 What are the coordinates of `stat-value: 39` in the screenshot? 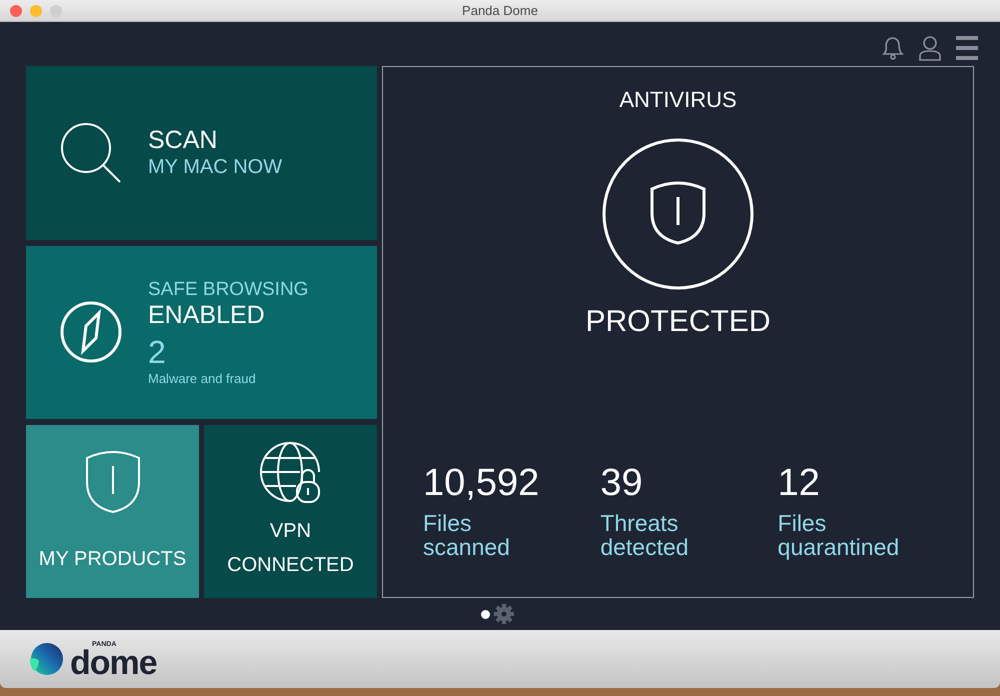 It's located at (621, 483).